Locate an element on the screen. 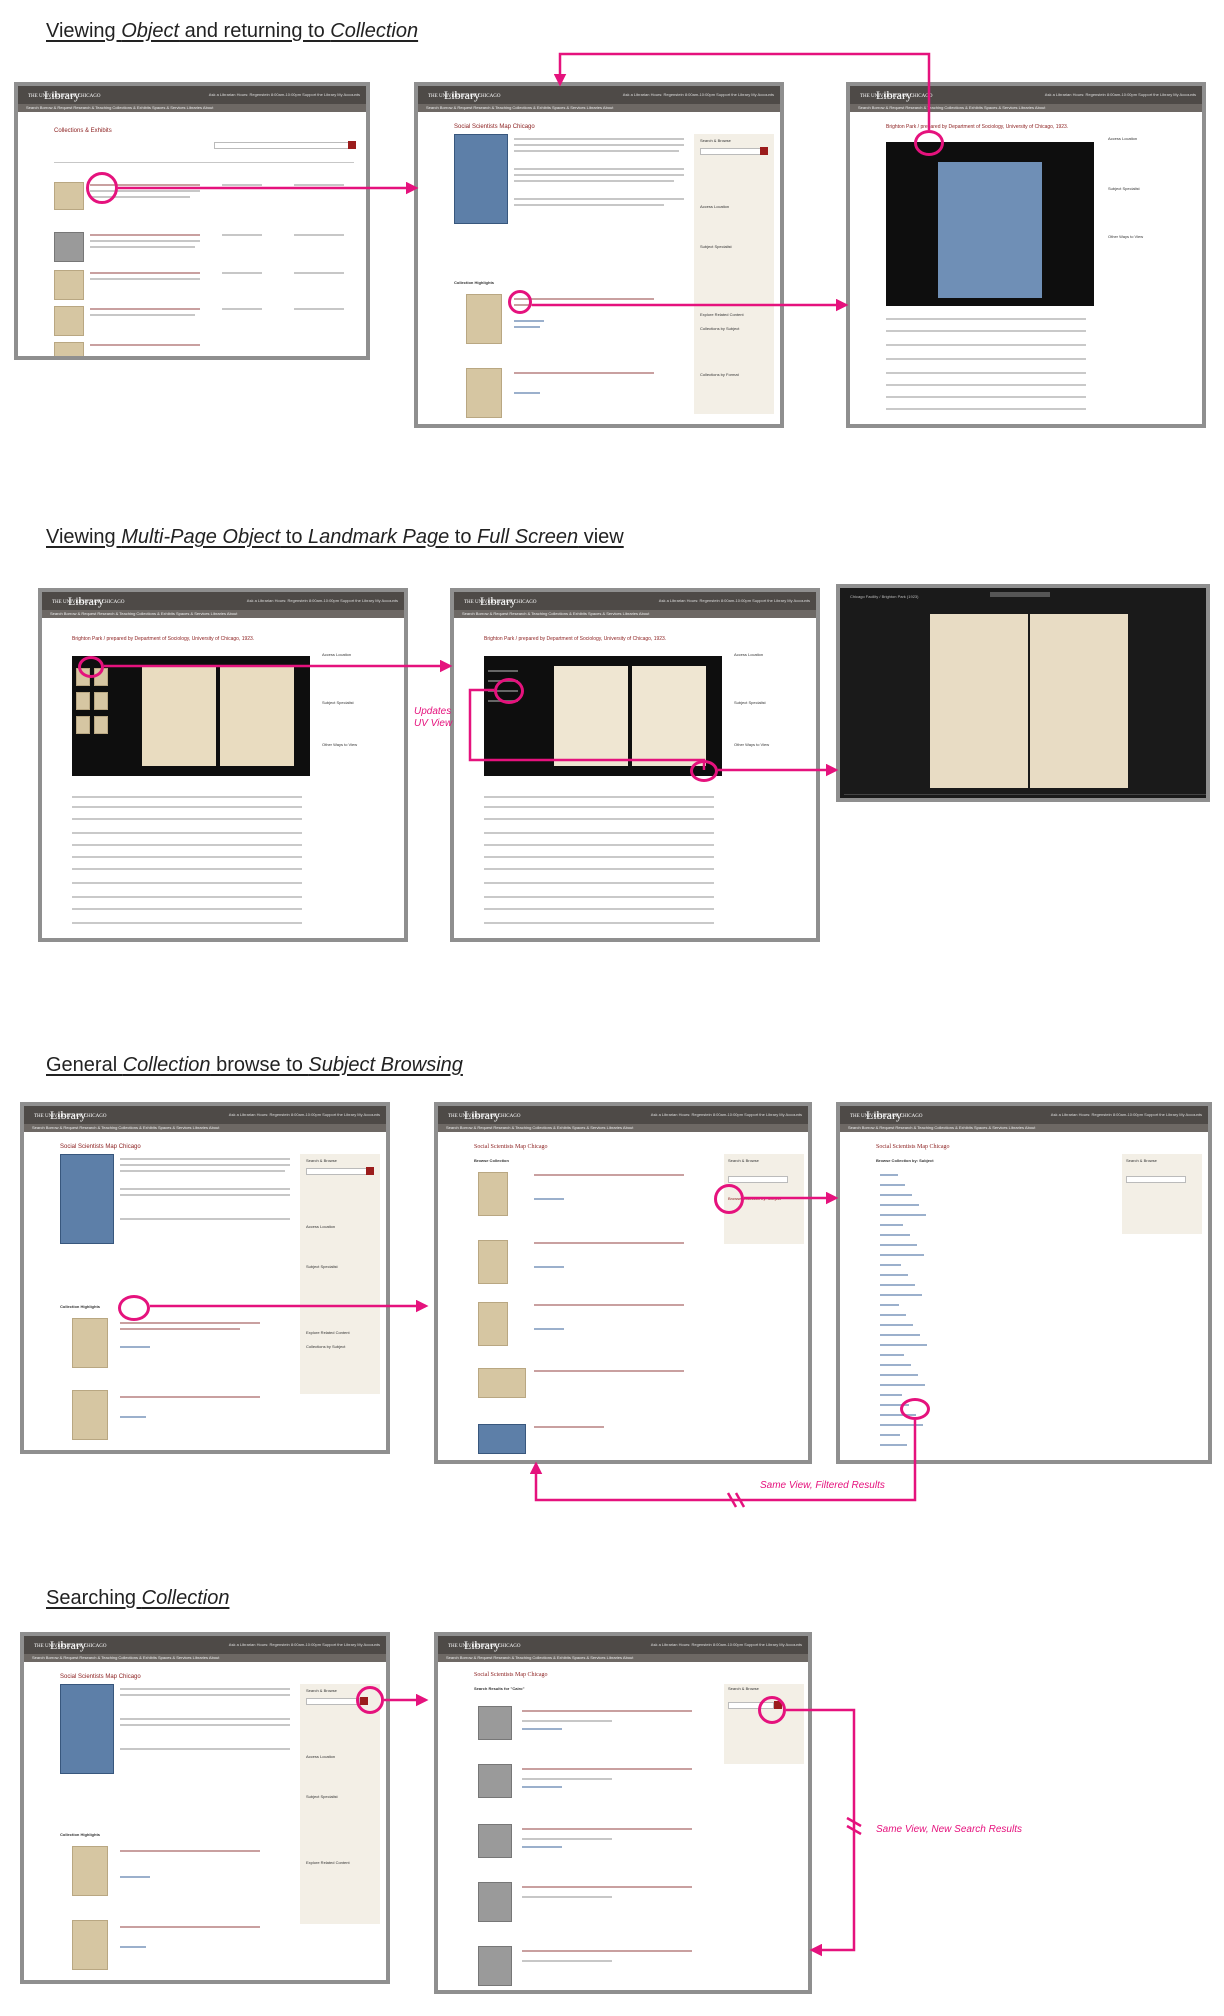 This screenshot has height=2016, width=1224. annotation-same-view-filtered: Same View, Filtered Results is located at coordinates (822, 1485).